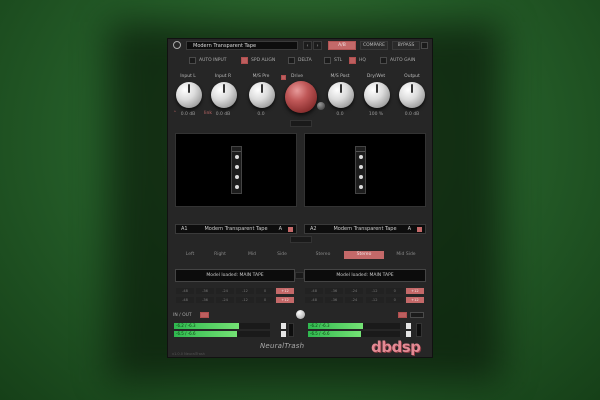 The width and height of the screenshot is (600, 400). I want to click on window-toggle, so click(424, 45).